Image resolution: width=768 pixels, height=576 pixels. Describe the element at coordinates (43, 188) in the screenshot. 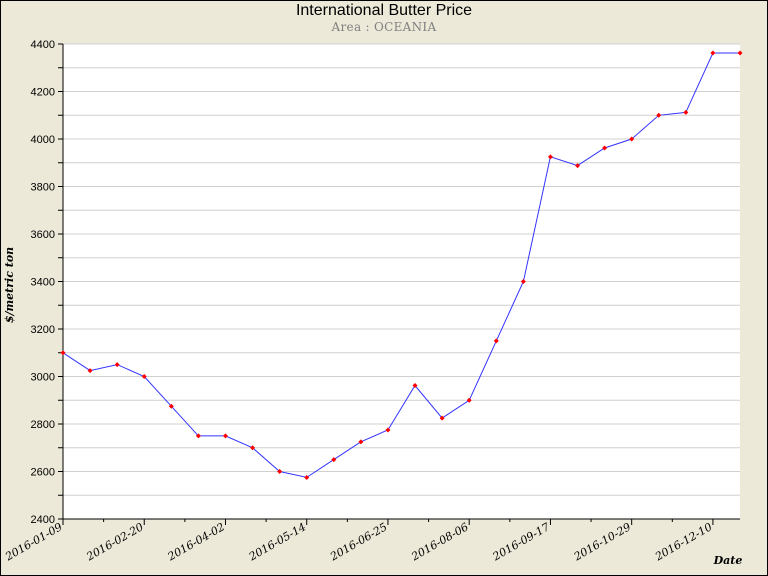

I see `y-tick-label: 3800` at that location.